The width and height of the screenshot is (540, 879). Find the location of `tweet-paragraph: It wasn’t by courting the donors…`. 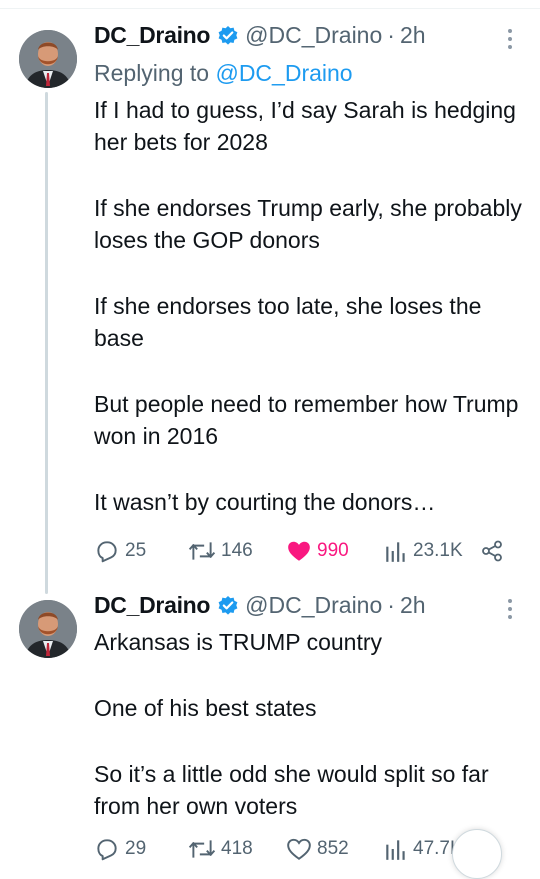

tweet-paragraph: It wasn’t by courting the donors… is located at coordinates (265, 502).